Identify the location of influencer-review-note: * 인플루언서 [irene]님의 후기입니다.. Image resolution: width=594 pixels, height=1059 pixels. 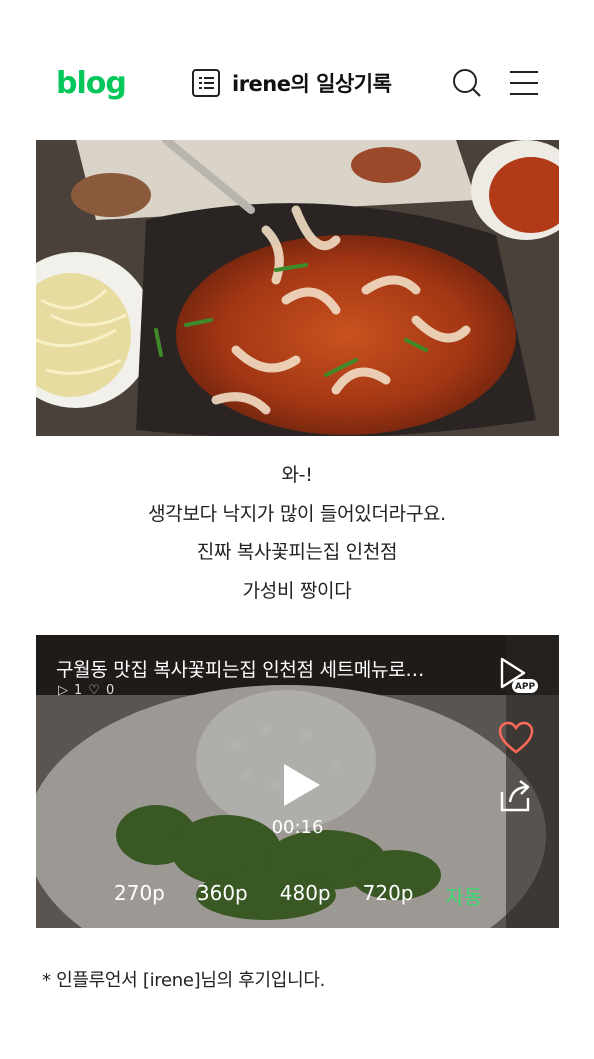
(184, 980).